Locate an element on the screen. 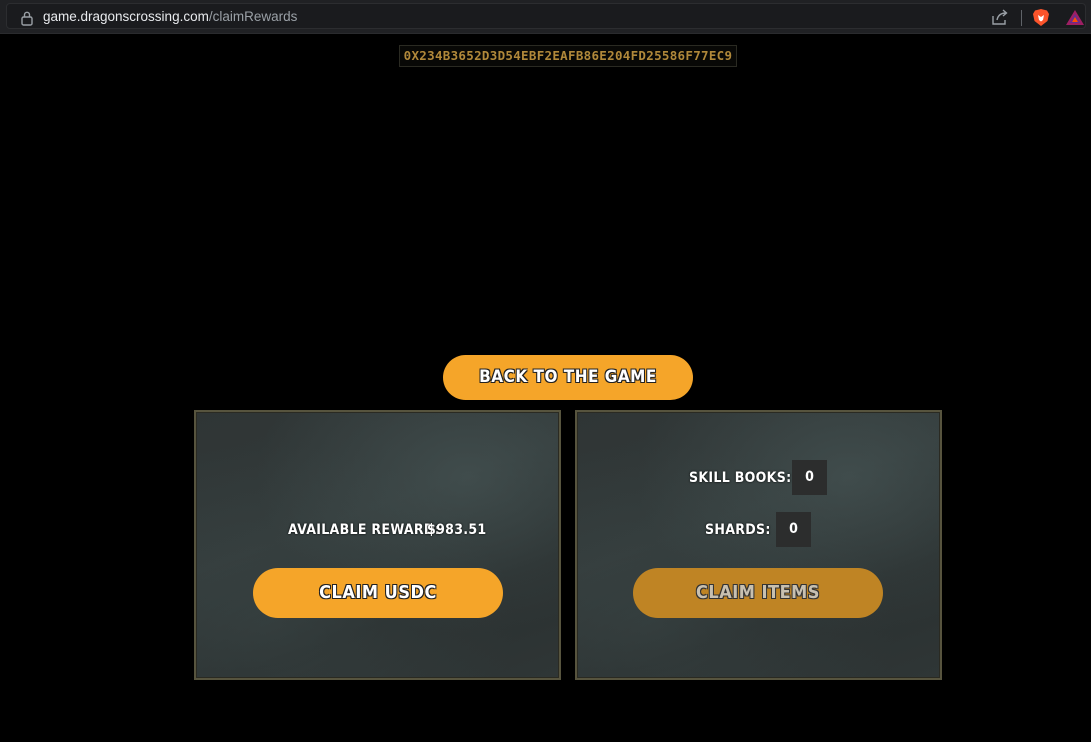  shards-count: 0 is located at coordinates (793, 529).